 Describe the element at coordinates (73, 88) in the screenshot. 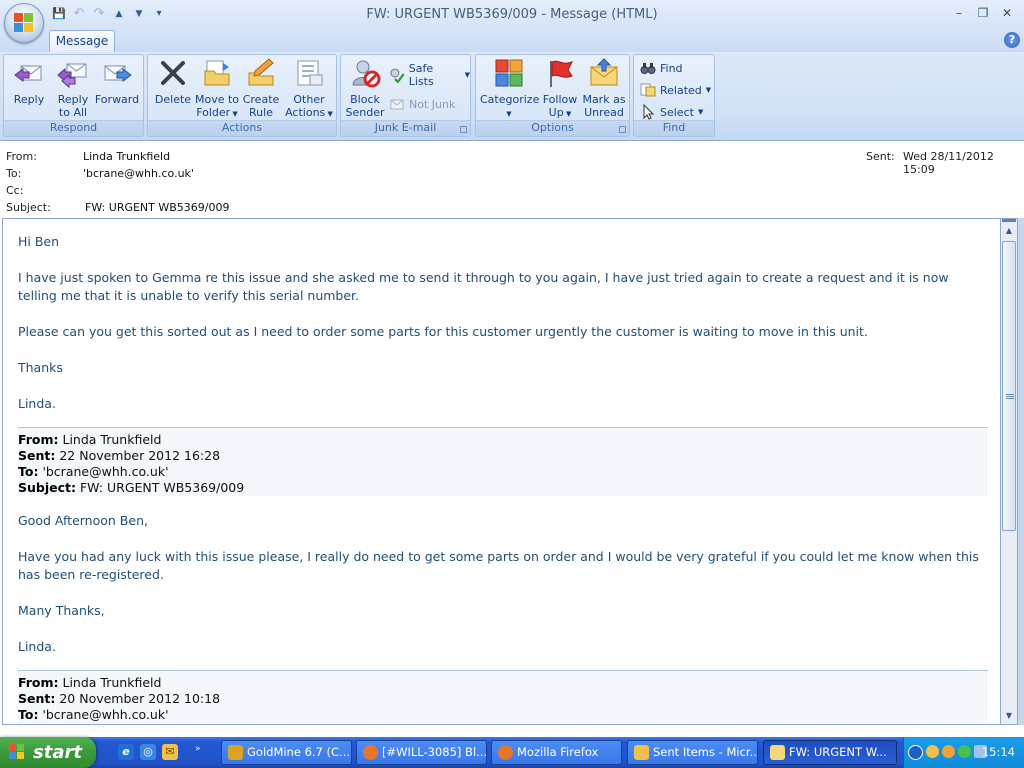

I see `reply-all-button: Reply to All` at that location.